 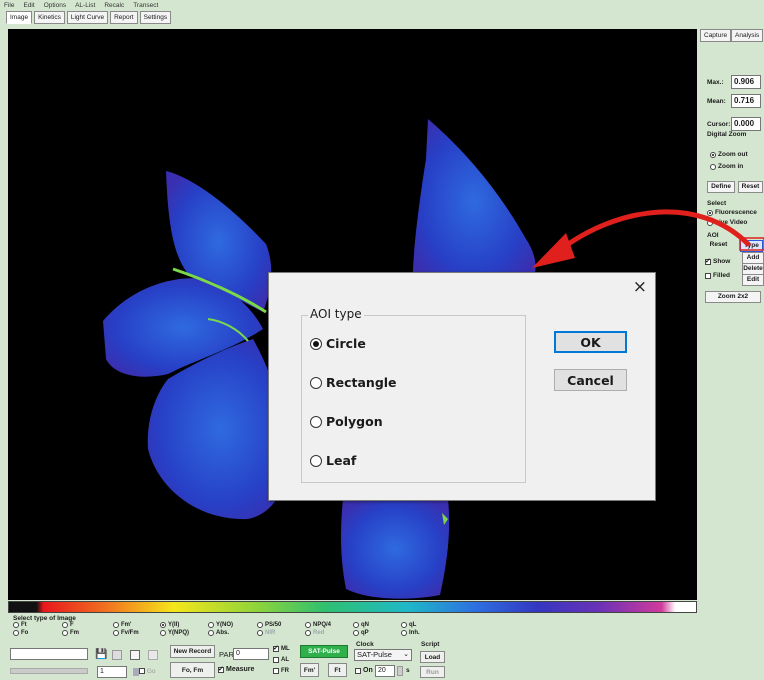 What do you see at coordinates (361, 625) in the screenshot?
I see `image-type-qn: qN` at bounding box center [361, 625].